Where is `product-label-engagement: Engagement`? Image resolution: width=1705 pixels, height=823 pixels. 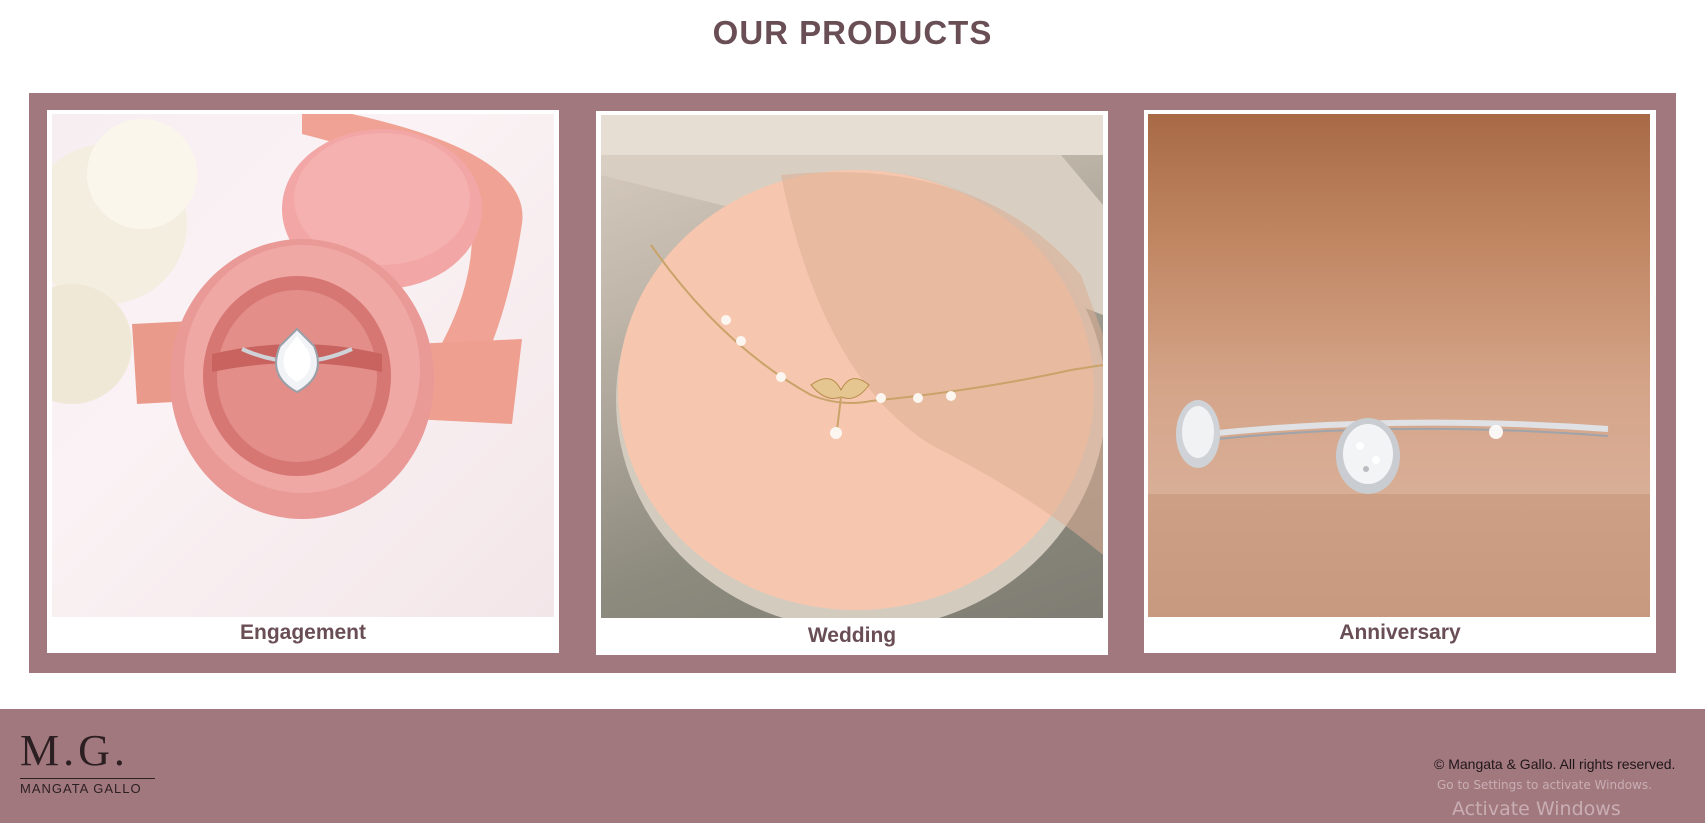 product-label-engagement: Engagement is located at coordinates (303, 633).